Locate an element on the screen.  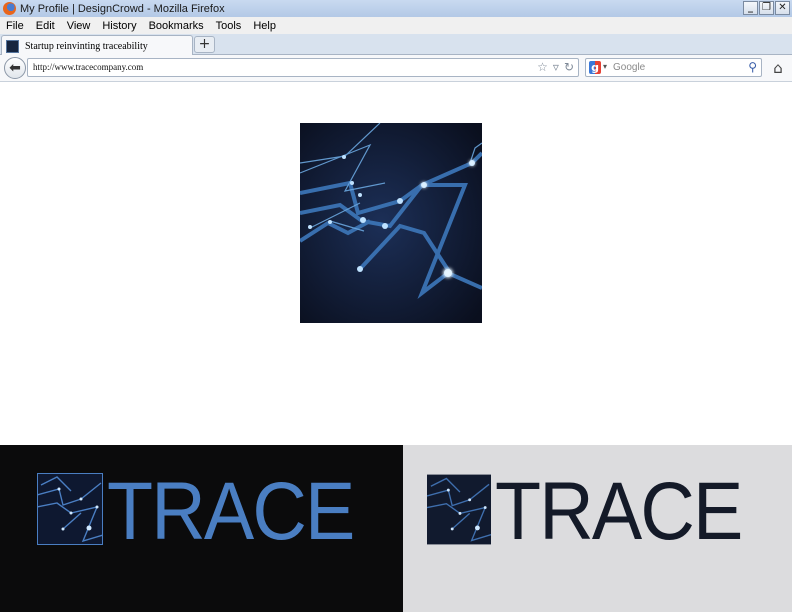
trace-wordmark-dark: TRACE is located at coordinates (231, 511).